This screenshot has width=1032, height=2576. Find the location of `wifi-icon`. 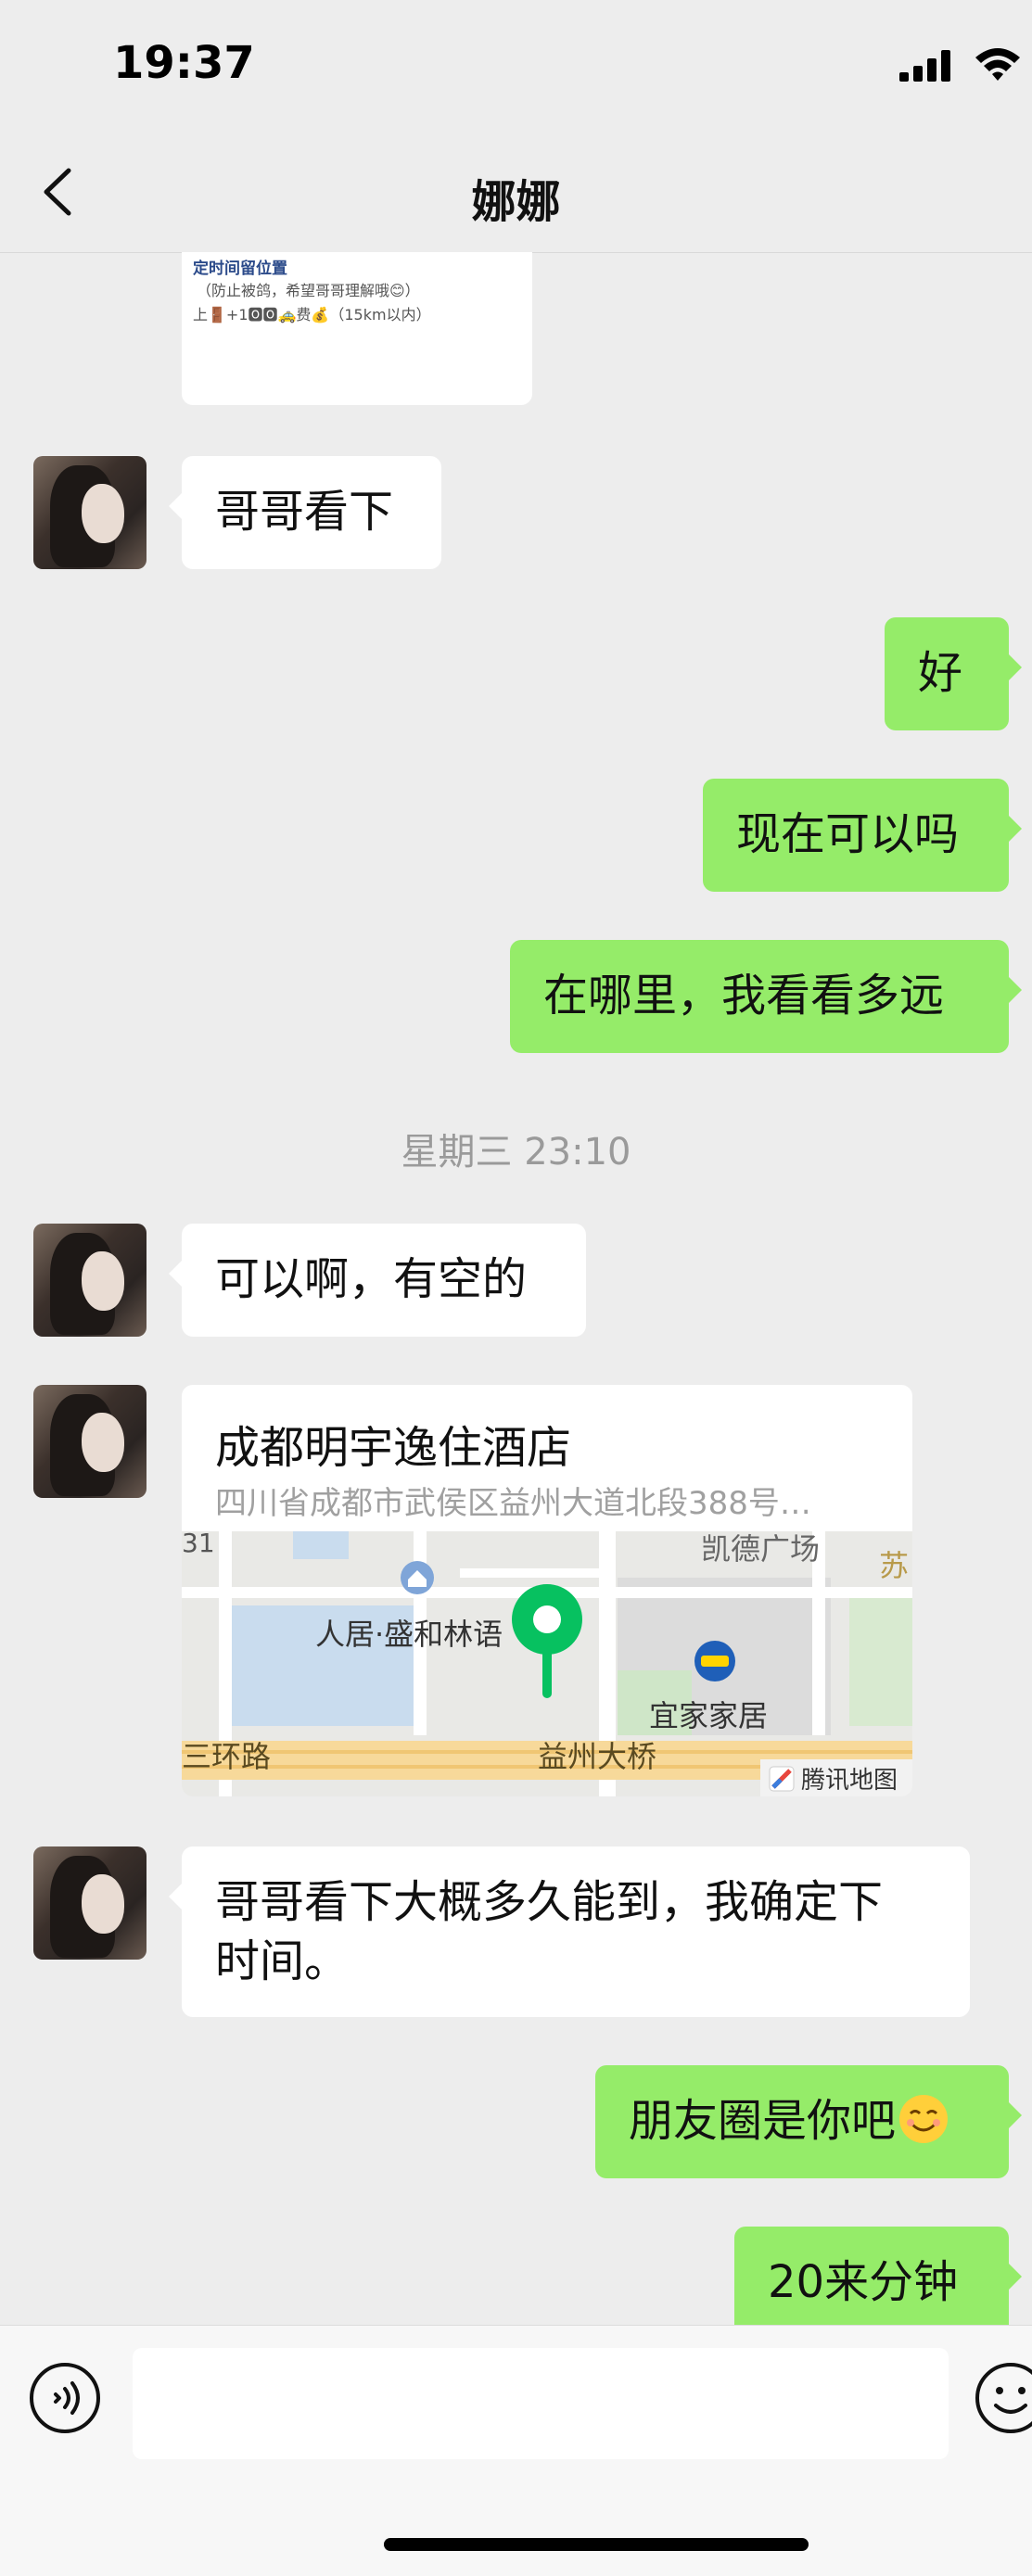

wifi-icon is located at coordinates (997, 64).